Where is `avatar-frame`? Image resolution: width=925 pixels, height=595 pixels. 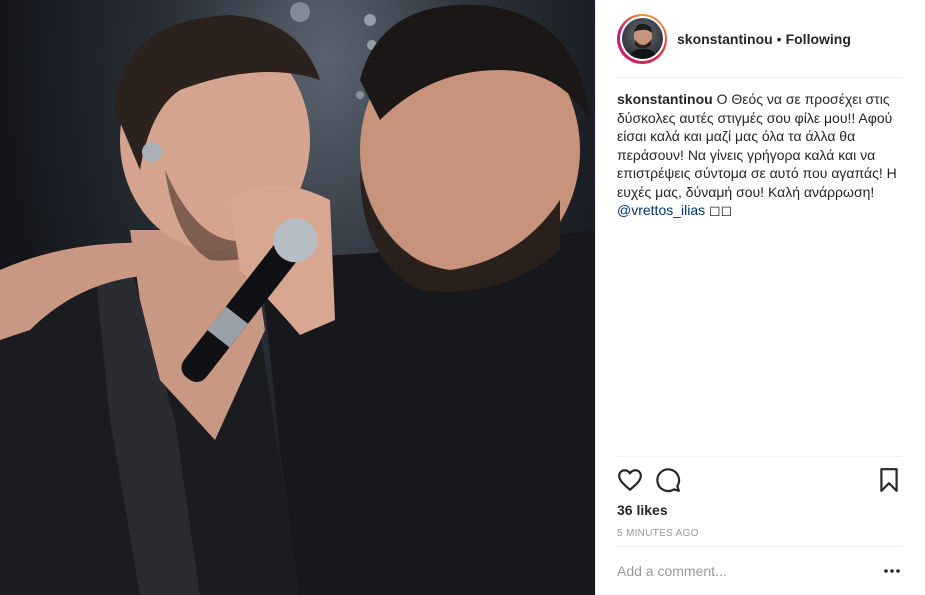
avatar-frame is located at coordinates (642, 38).